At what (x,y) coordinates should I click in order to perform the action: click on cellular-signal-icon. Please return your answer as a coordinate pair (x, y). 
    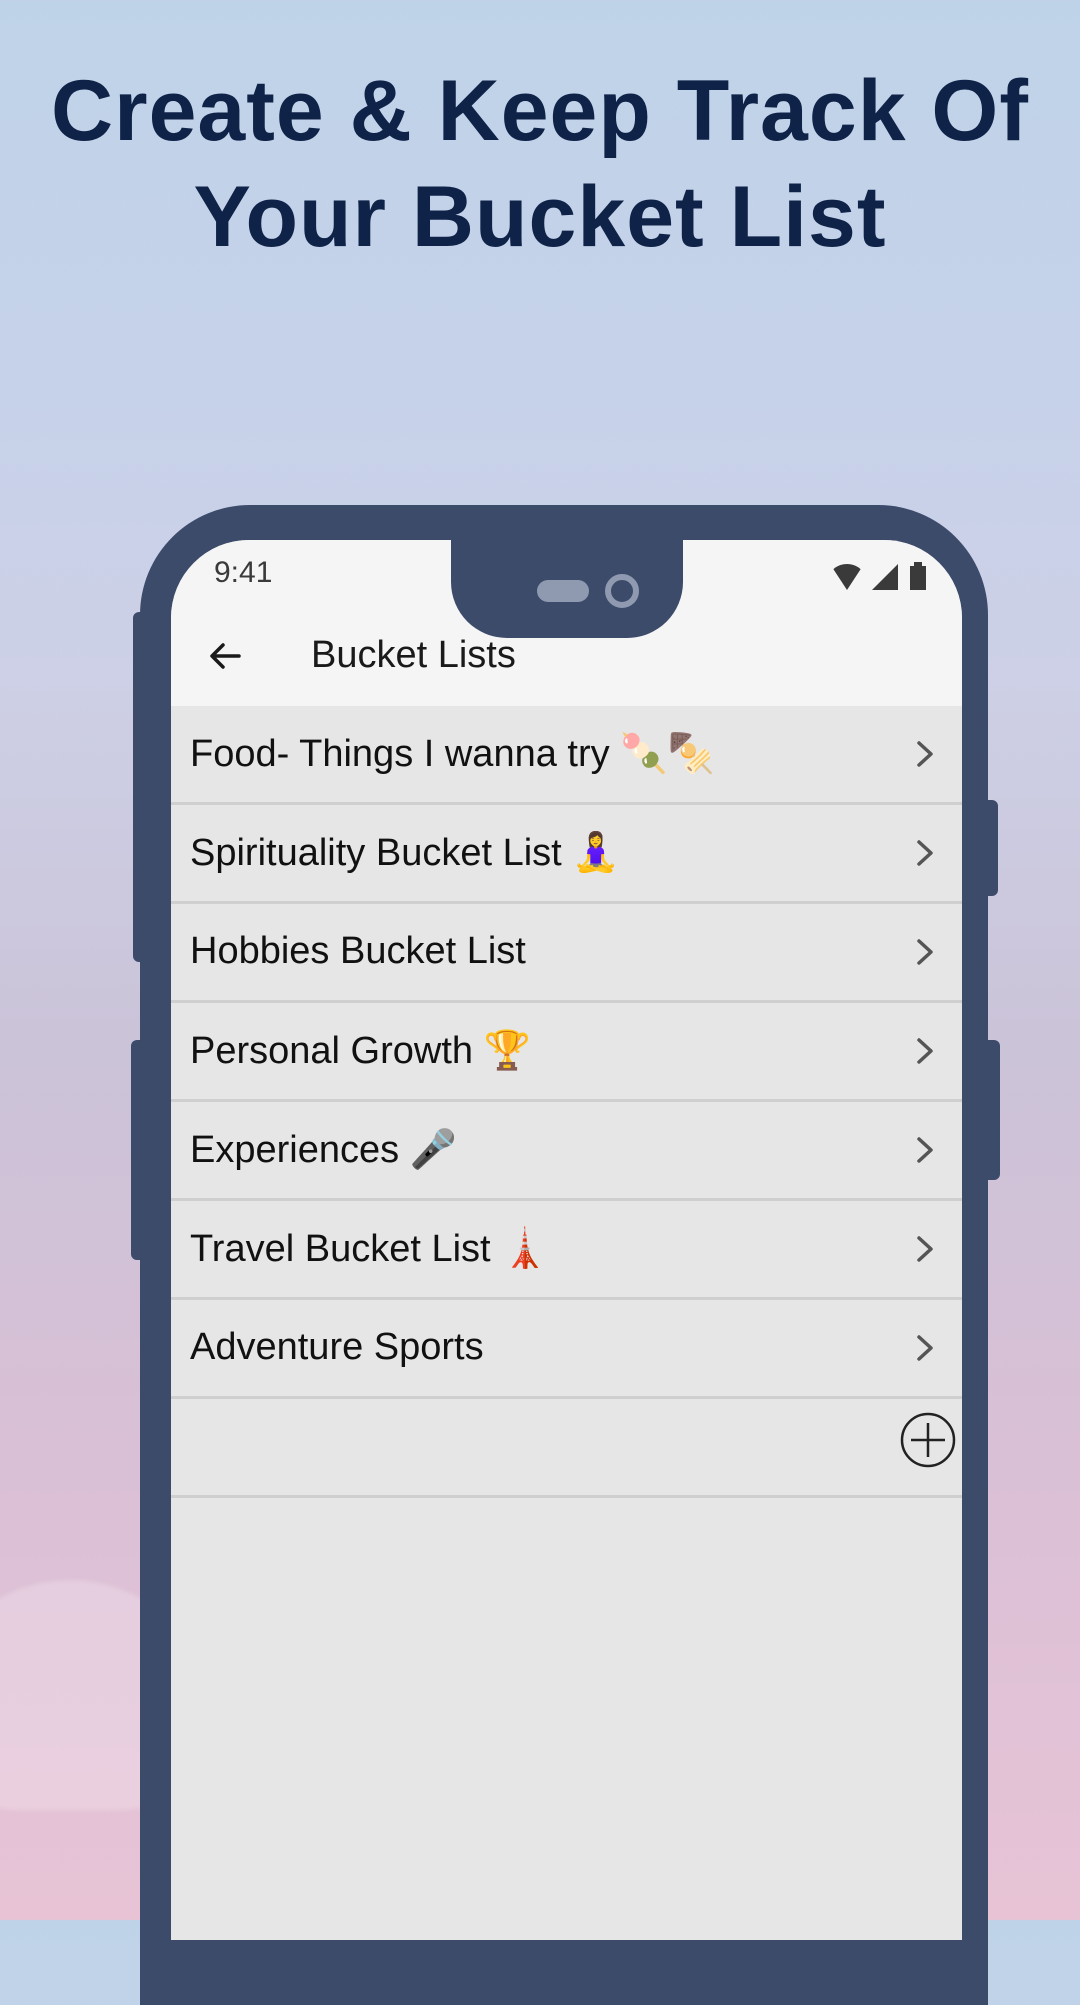
    Looking at the image, I should click on (885, 577).